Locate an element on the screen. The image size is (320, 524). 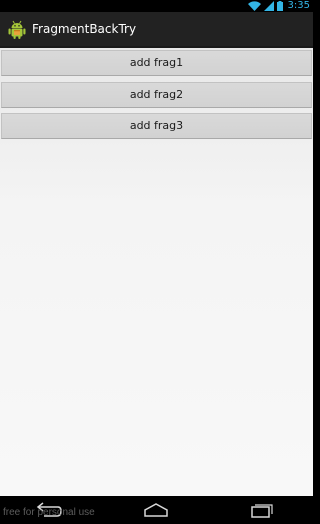
signal-icon is located at coordinates (268, 6).